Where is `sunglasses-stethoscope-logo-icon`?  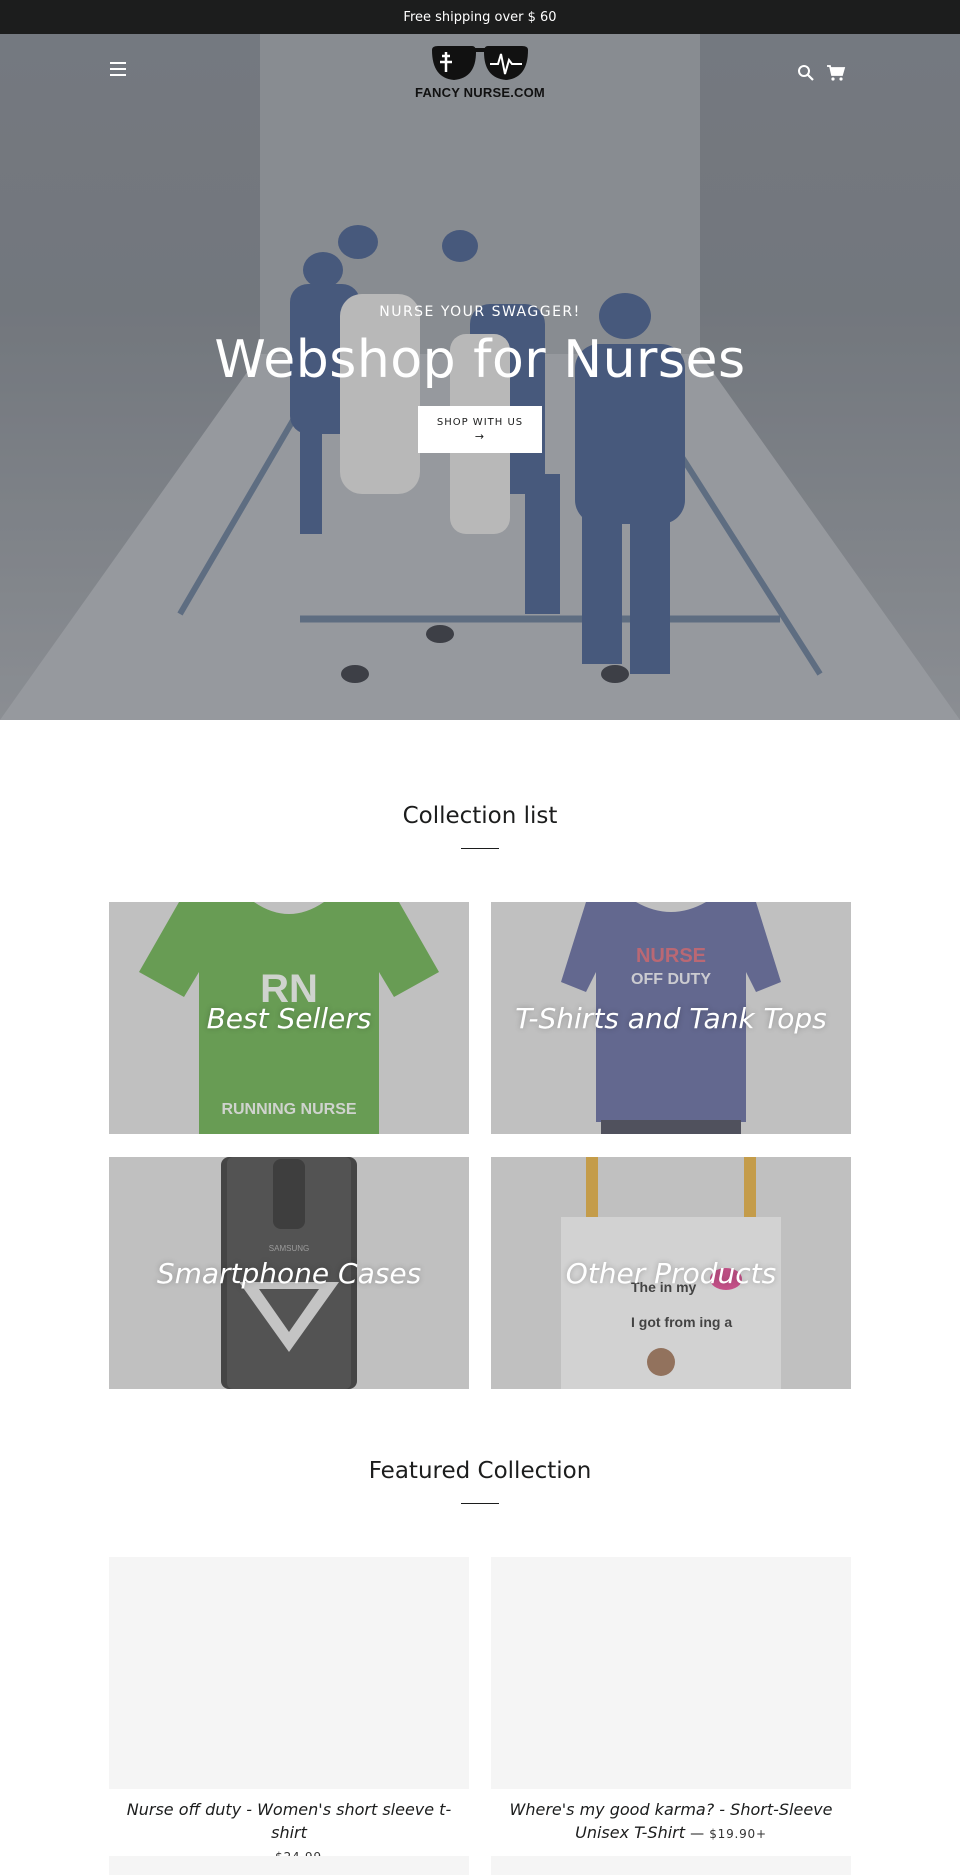
sunglasses-stethoscope-logo-icon is located at coordinates (480, 63).